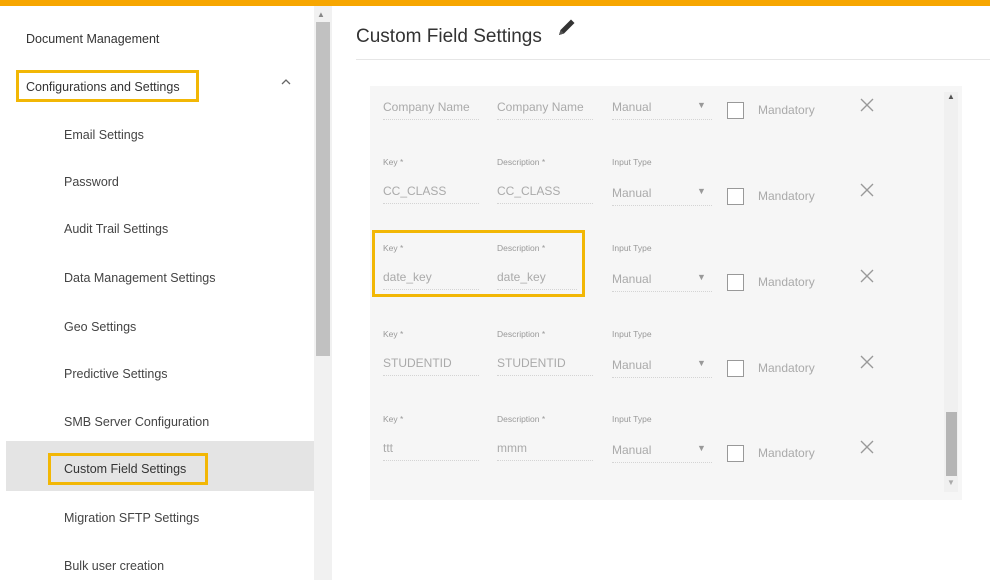 The image size is (990, 580). I want to click on sidebar-item-password: Password, so click(91, 182).